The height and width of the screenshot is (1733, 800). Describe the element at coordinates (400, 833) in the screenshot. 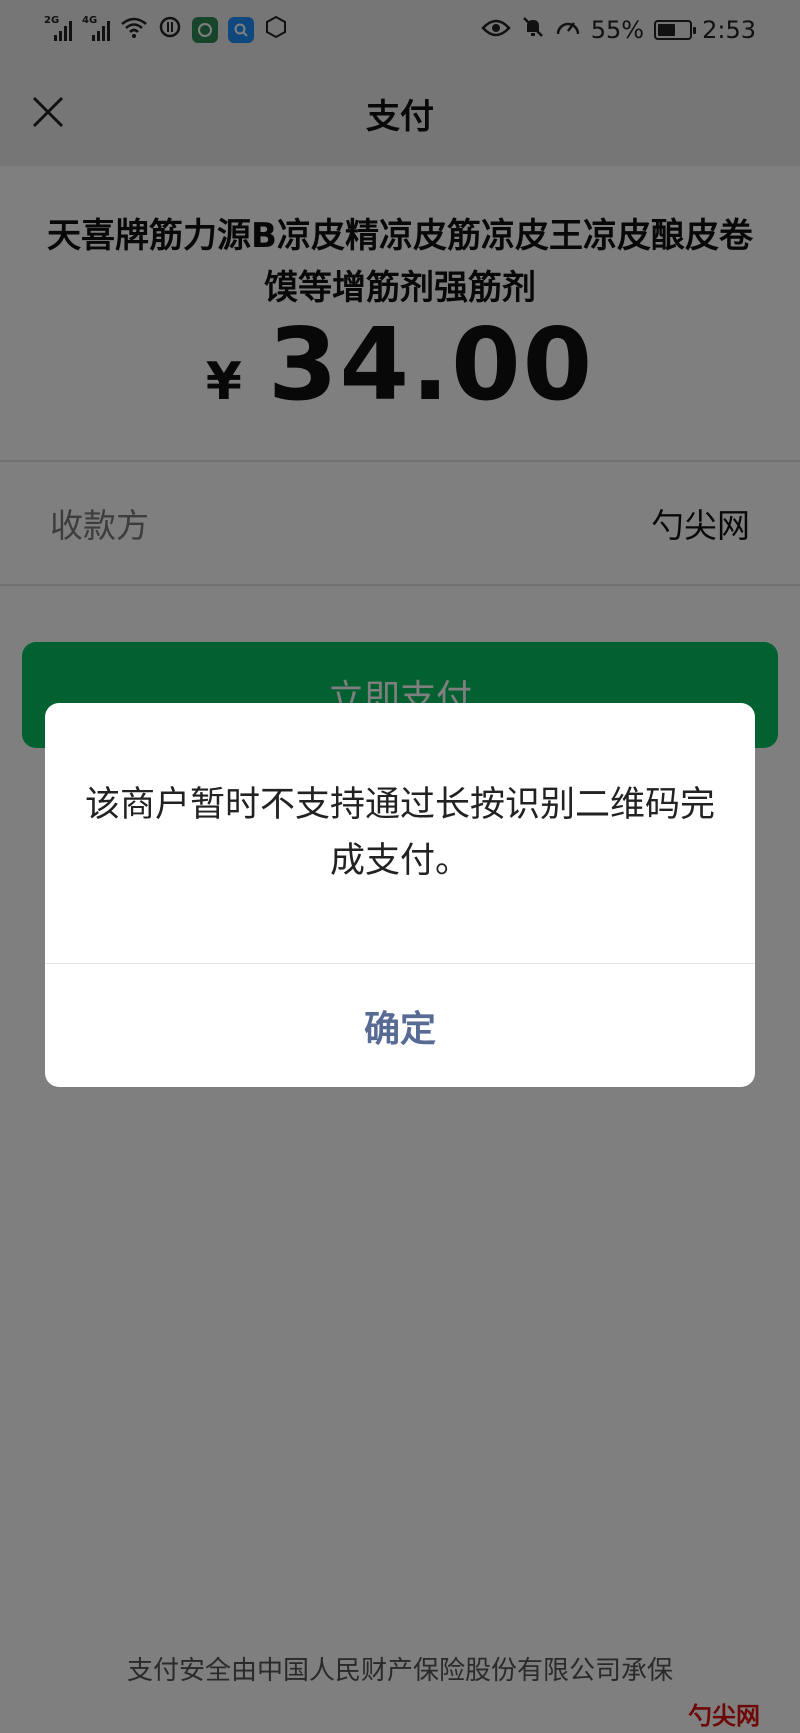

I see `dialog-message: 该商户暂时不支持通过长按识别二维码完成支付。` at that location.